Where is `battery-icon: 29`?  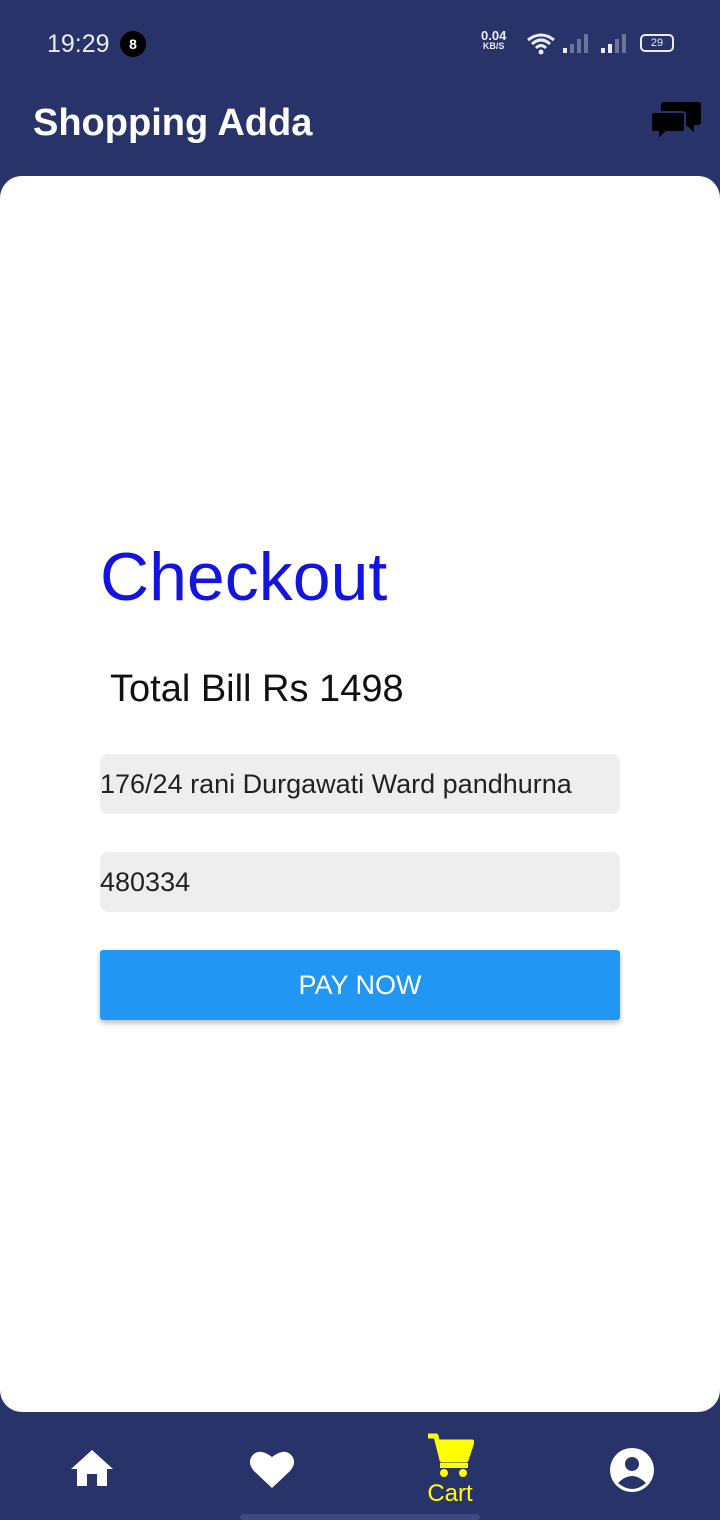 battery-icon: 29 is located at coordinates (657, 43).